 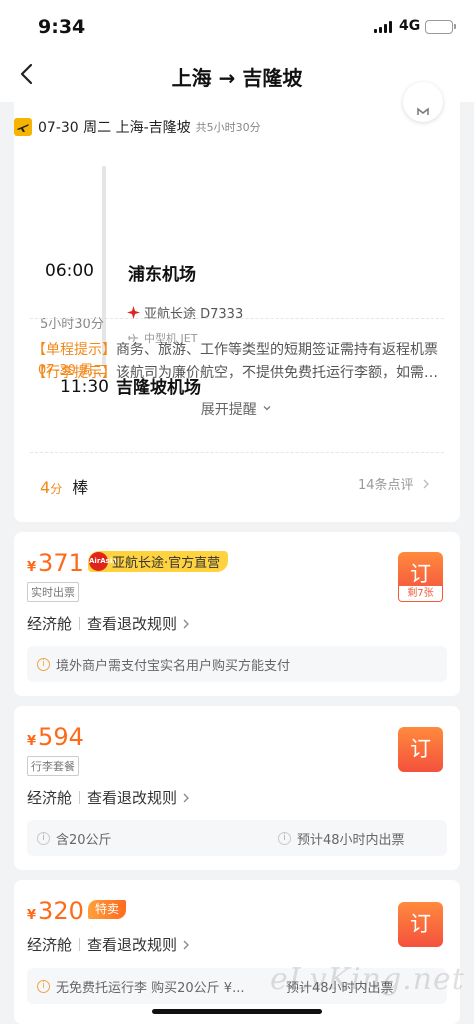 I want to click on share-icon, so click(x=423, y=111).